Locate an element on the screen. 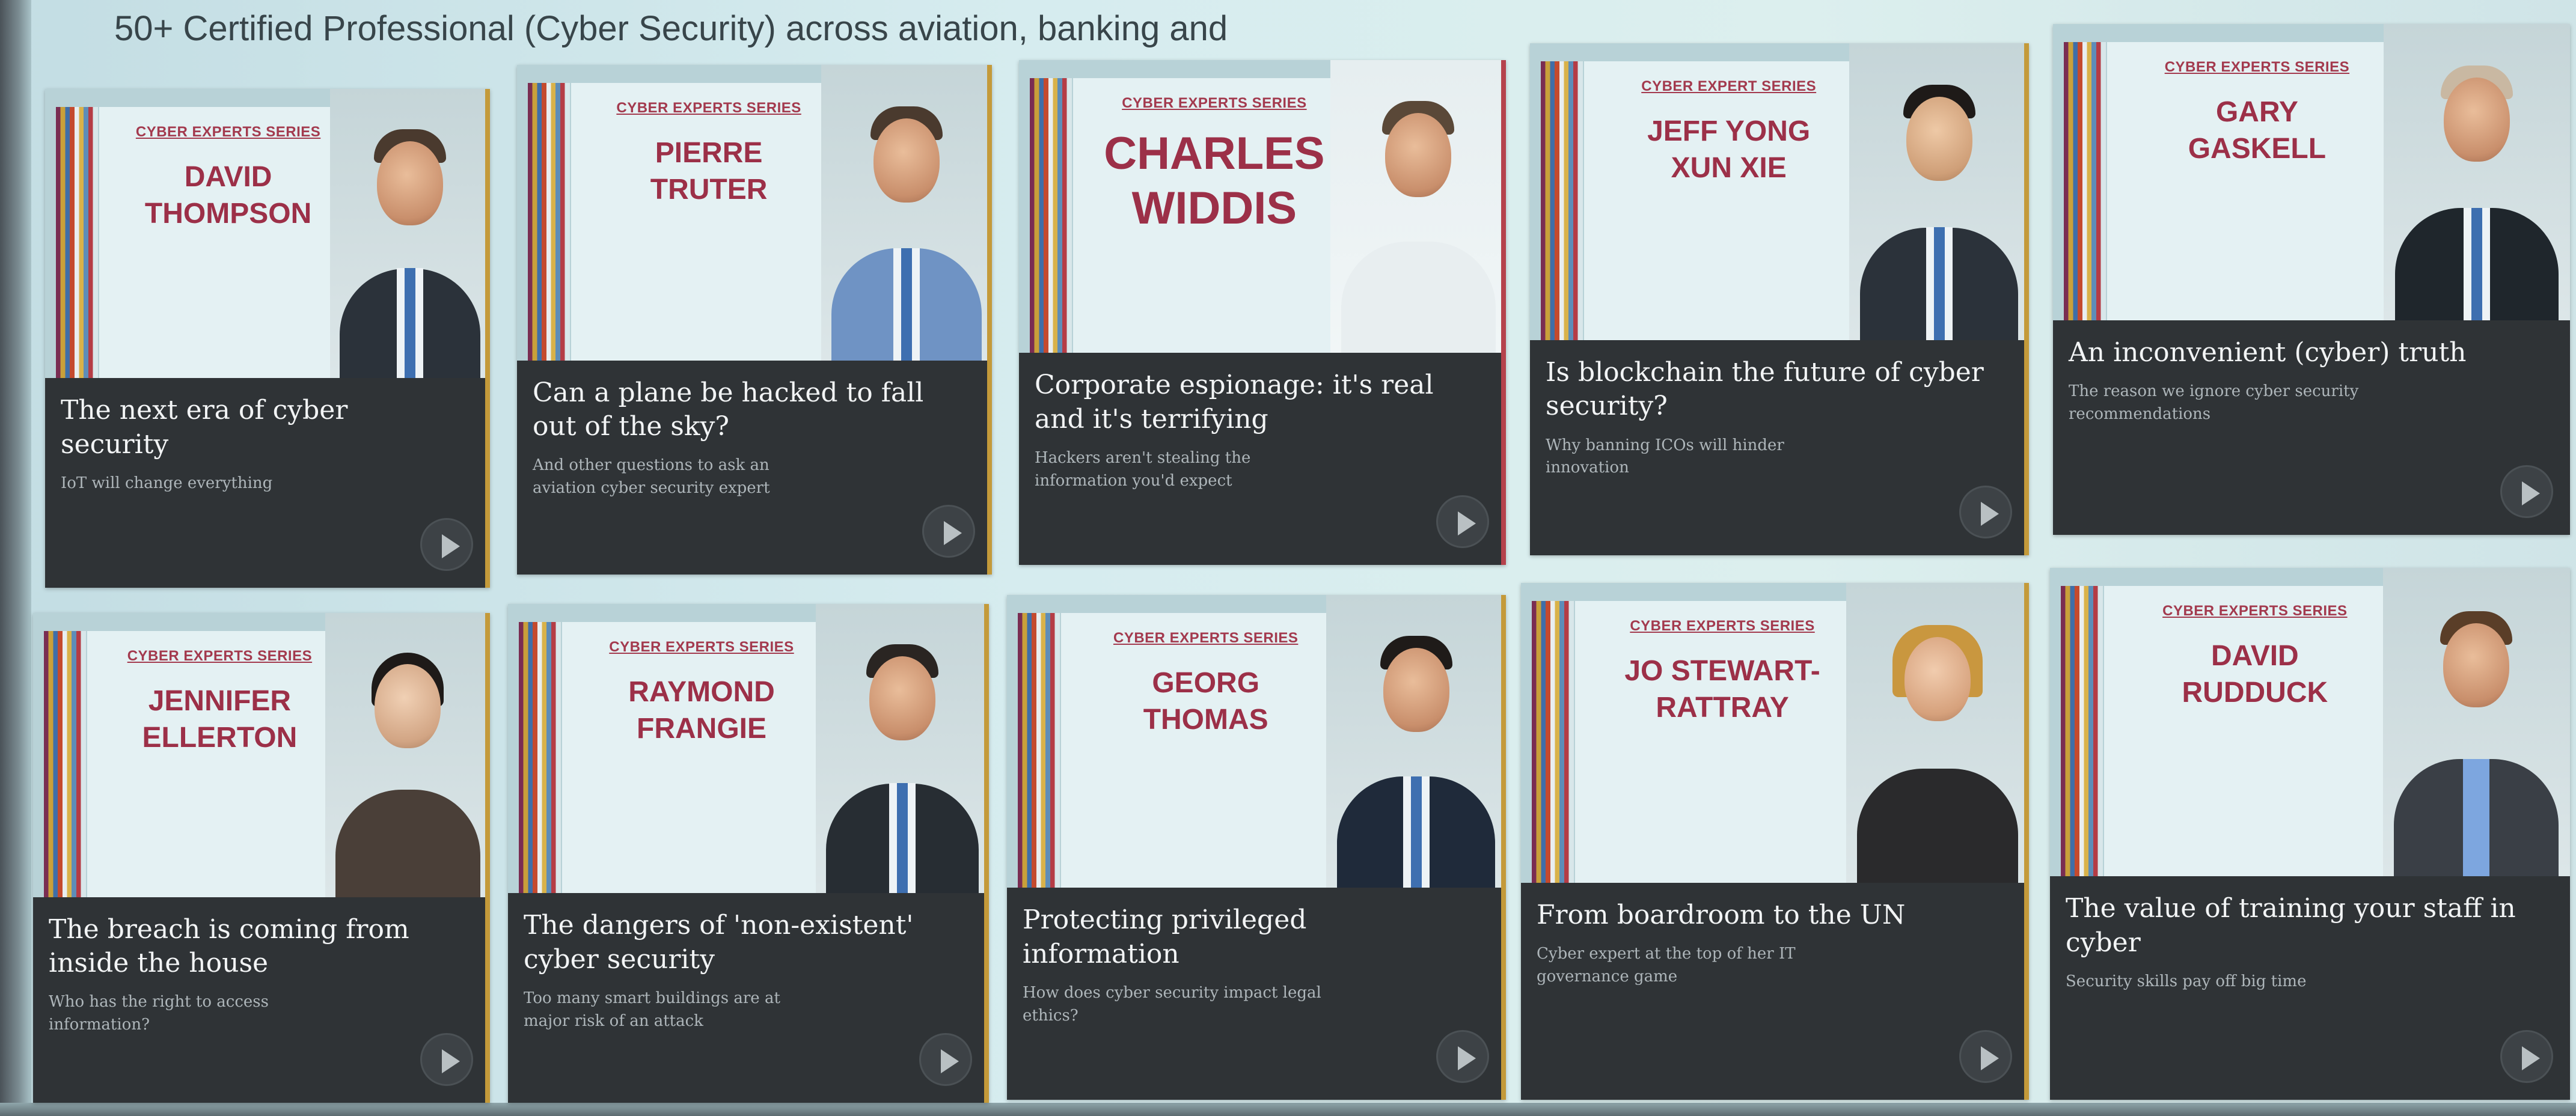 This screenshot has height=1116, width=2576. name-panel: CYBER EXPERTS SERIES CHARLES WIDDIS is located at coordinates (1214, 216).